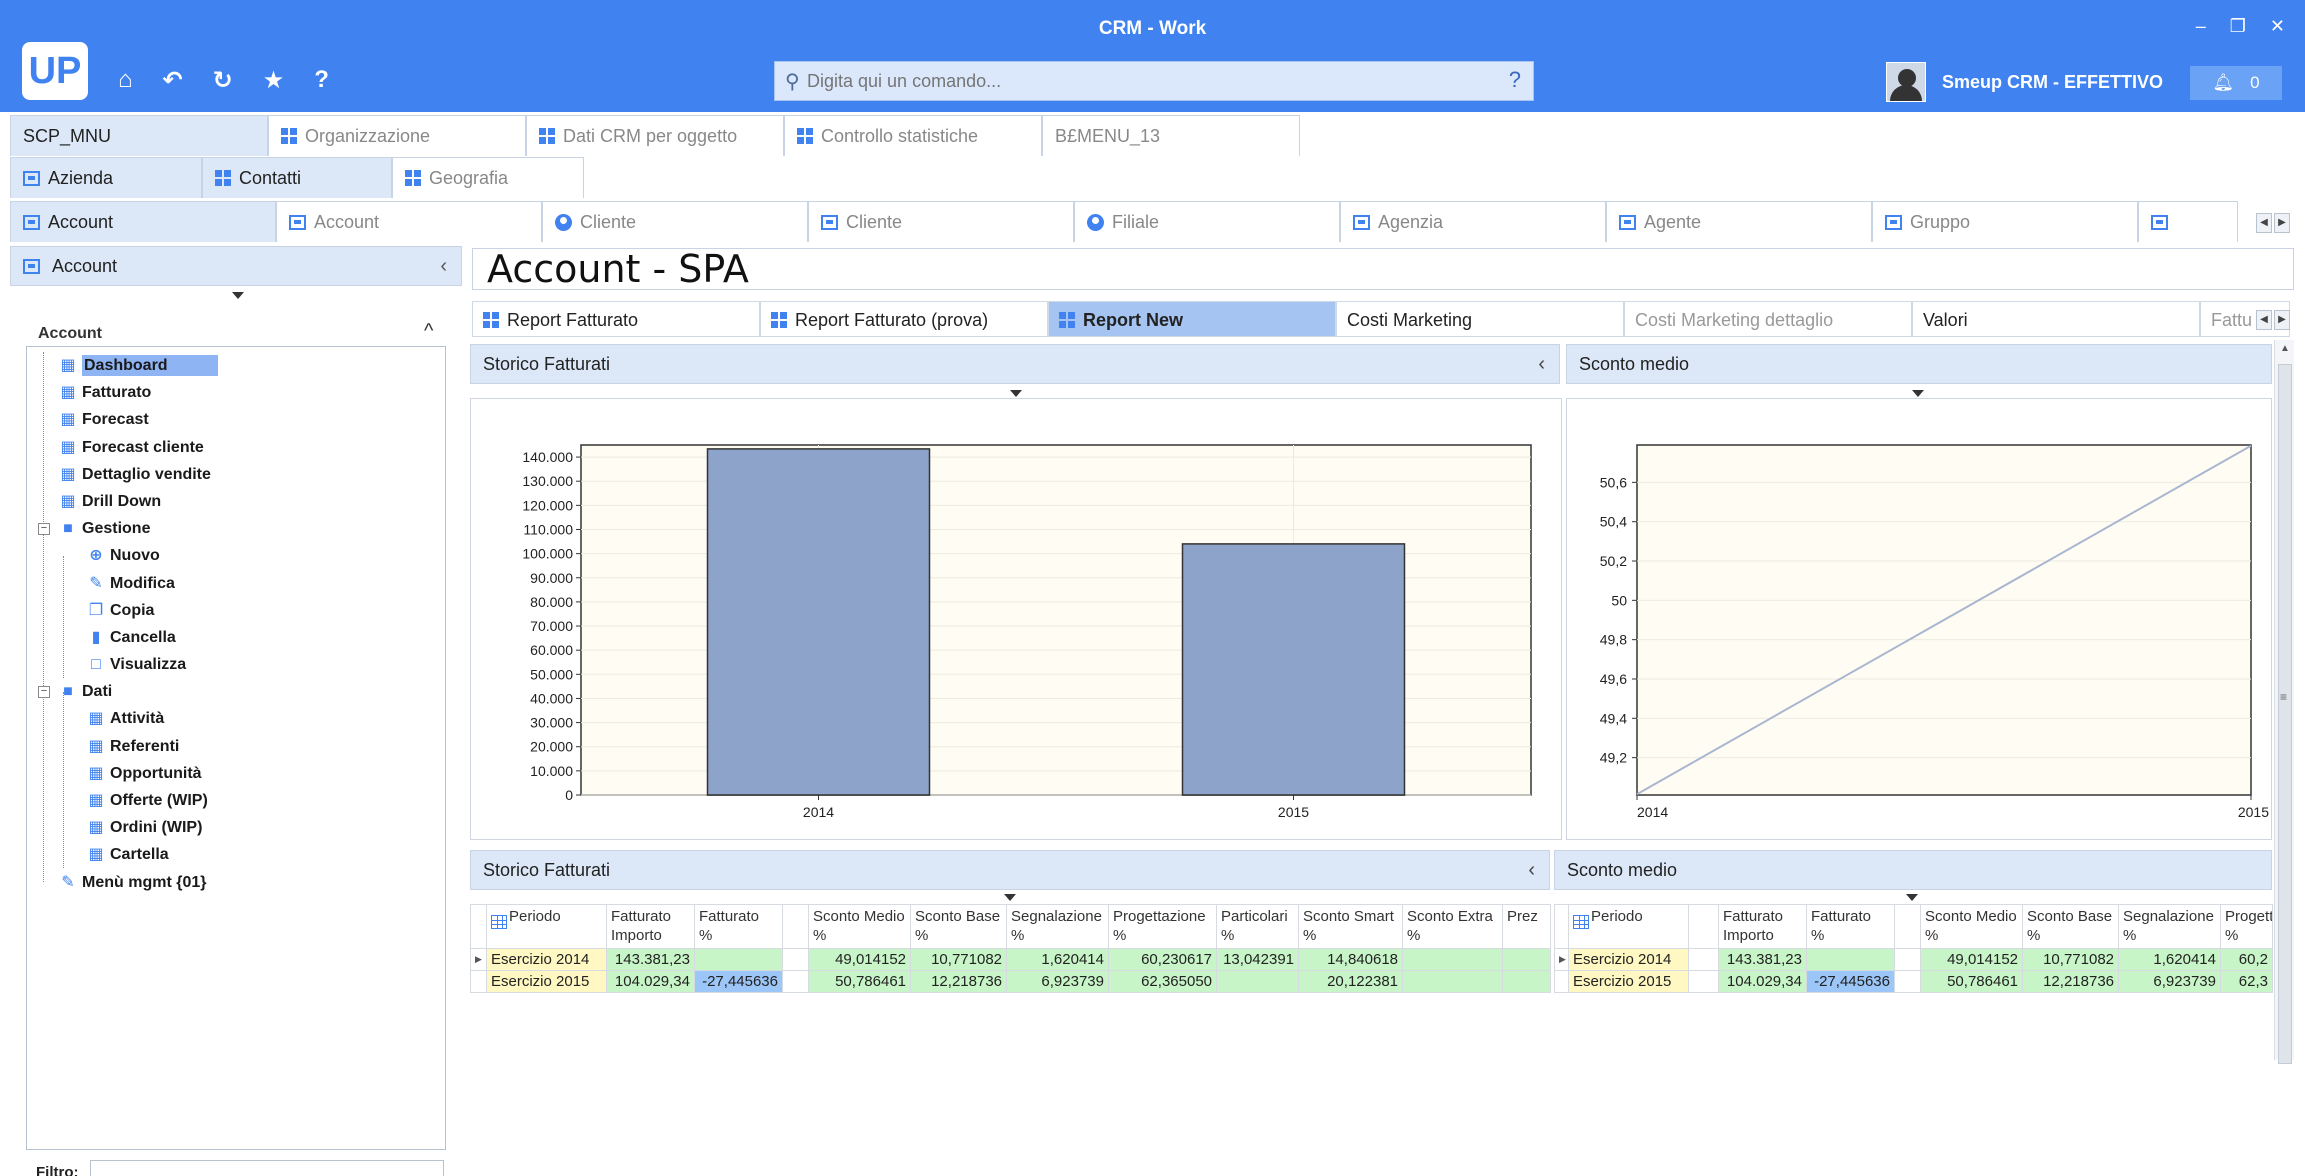  Describe the element at coordinates (2201, 26) in the screenshot. I see `minimize-icon: –` at that location.